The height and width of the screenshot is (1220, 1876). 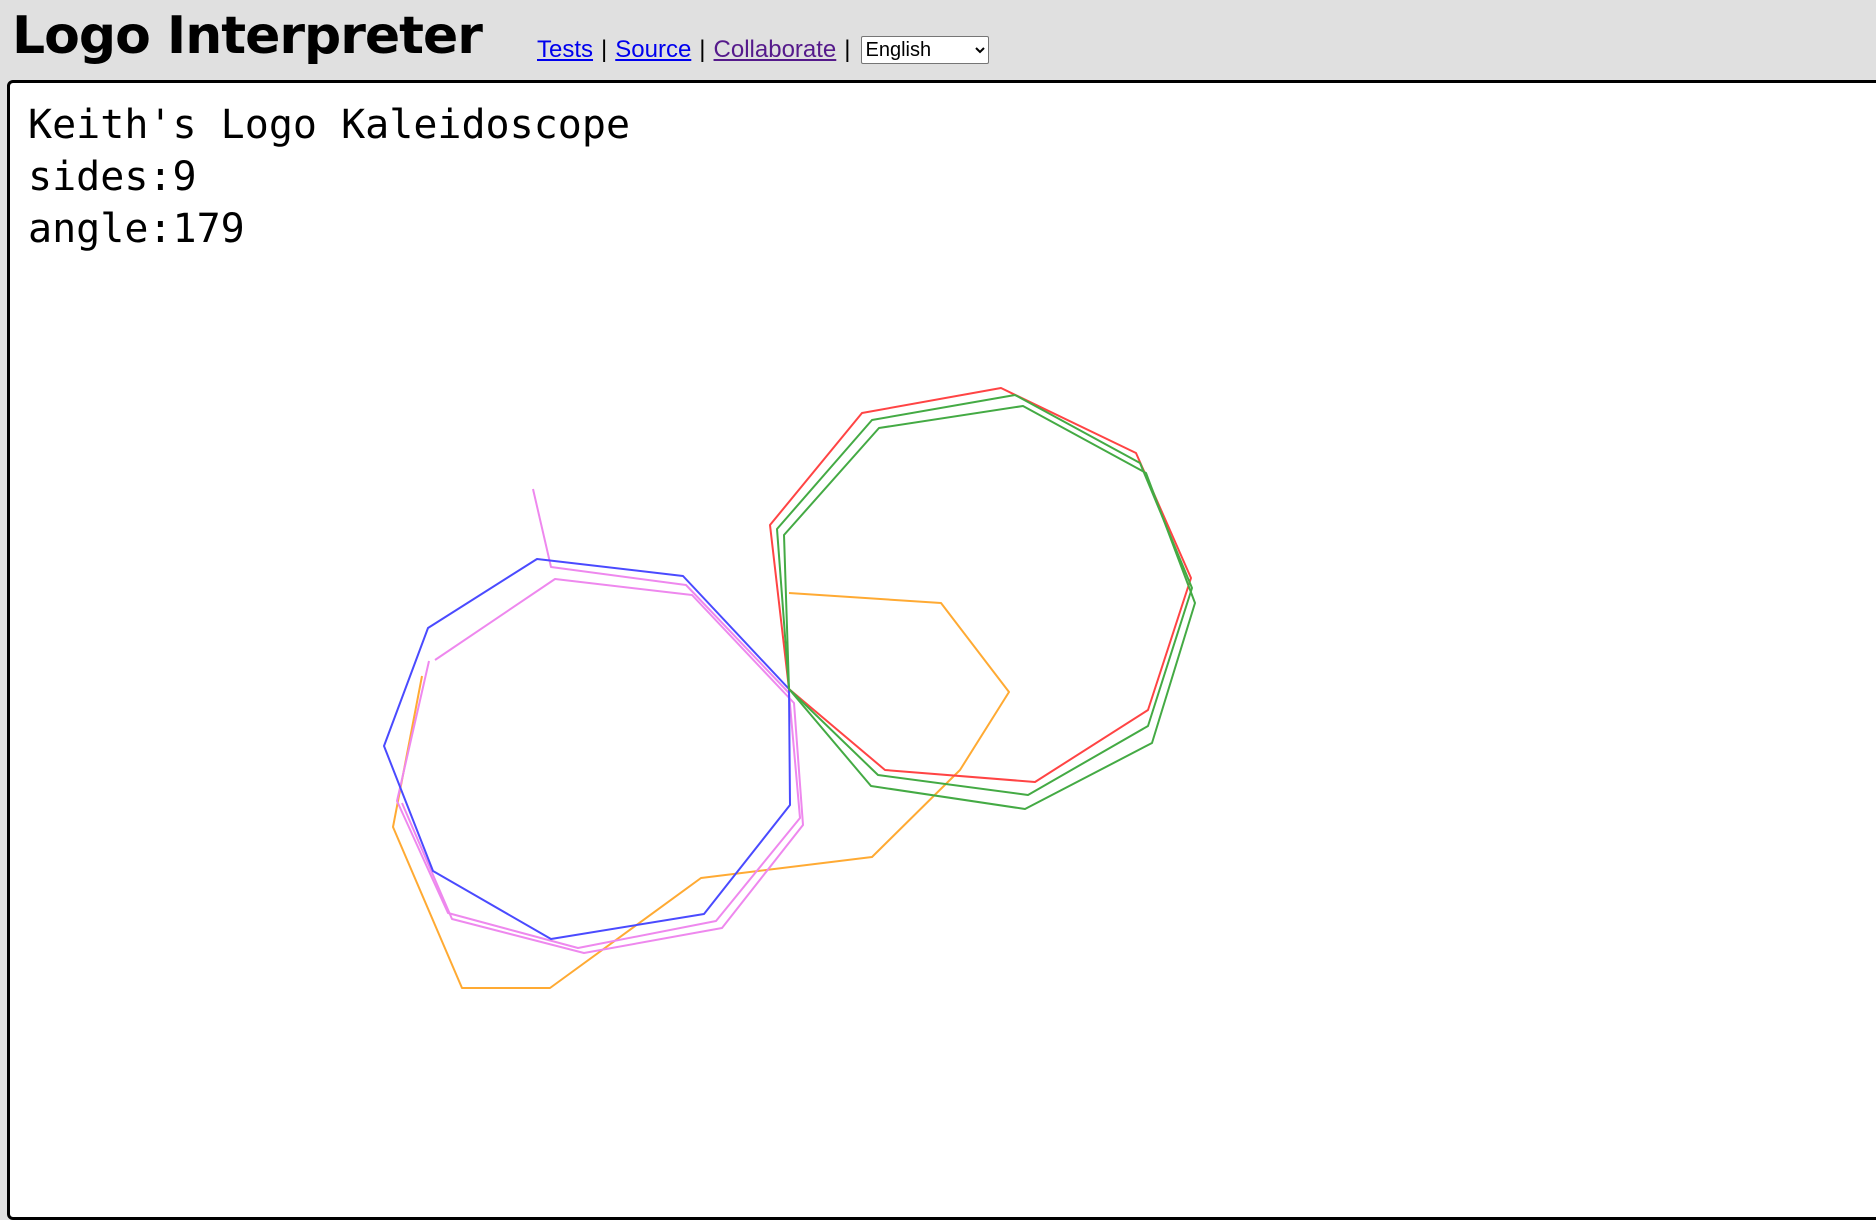 I want to click on nonagon-orange, so click(x=701, y=790).